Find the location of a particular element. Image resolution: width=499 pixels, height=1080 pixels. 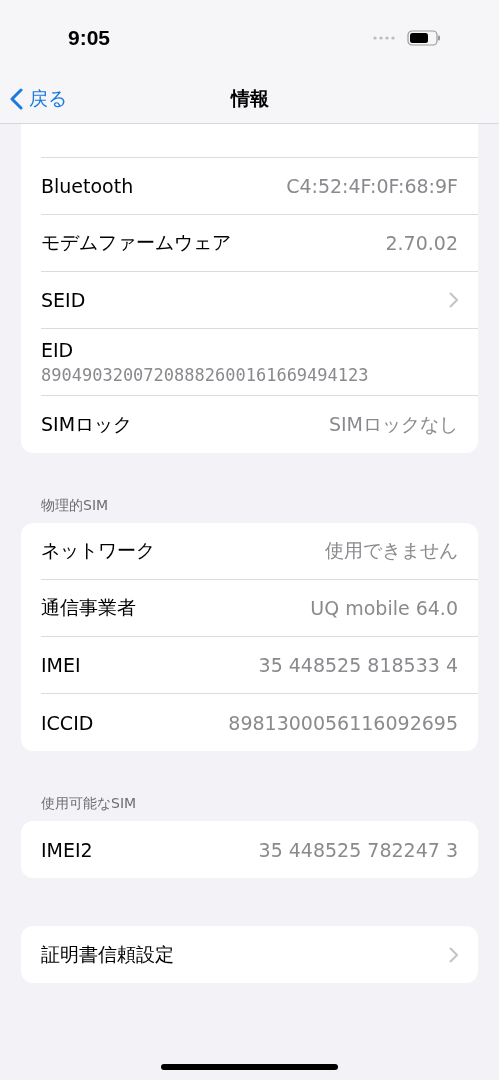

battery-icon is located at coordinates (424, 37).